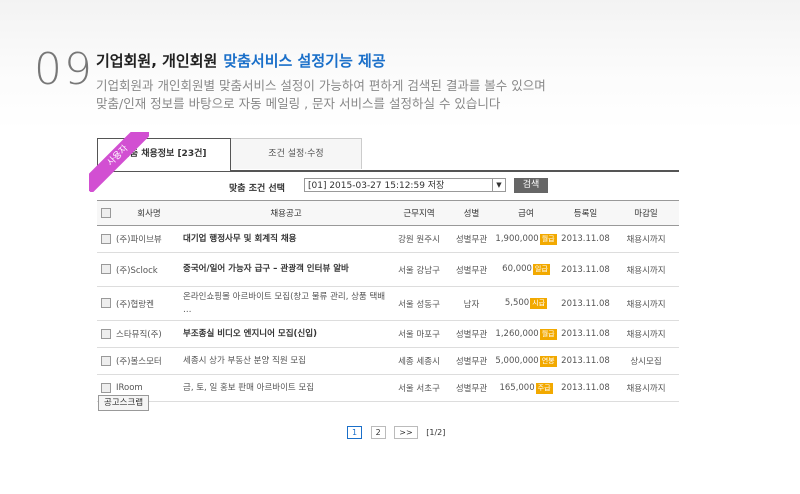 Image resolution: width=800 pixels, height=494 pixels. I want to click on area-cell: 서울 성동구, so click(419, 303).